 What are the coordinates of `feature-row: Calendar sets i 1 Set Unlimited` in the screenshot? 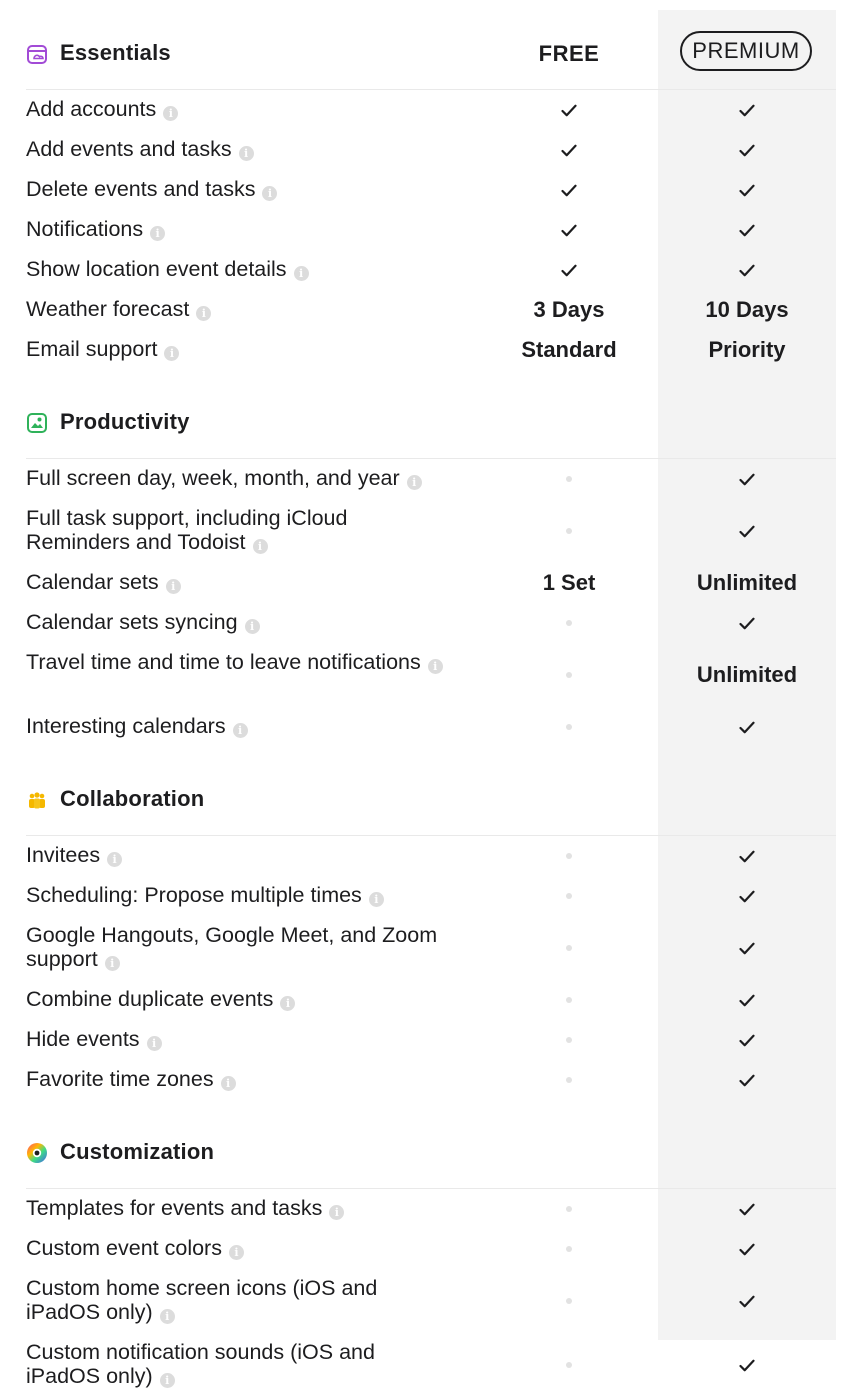 It's located at (431, 583).